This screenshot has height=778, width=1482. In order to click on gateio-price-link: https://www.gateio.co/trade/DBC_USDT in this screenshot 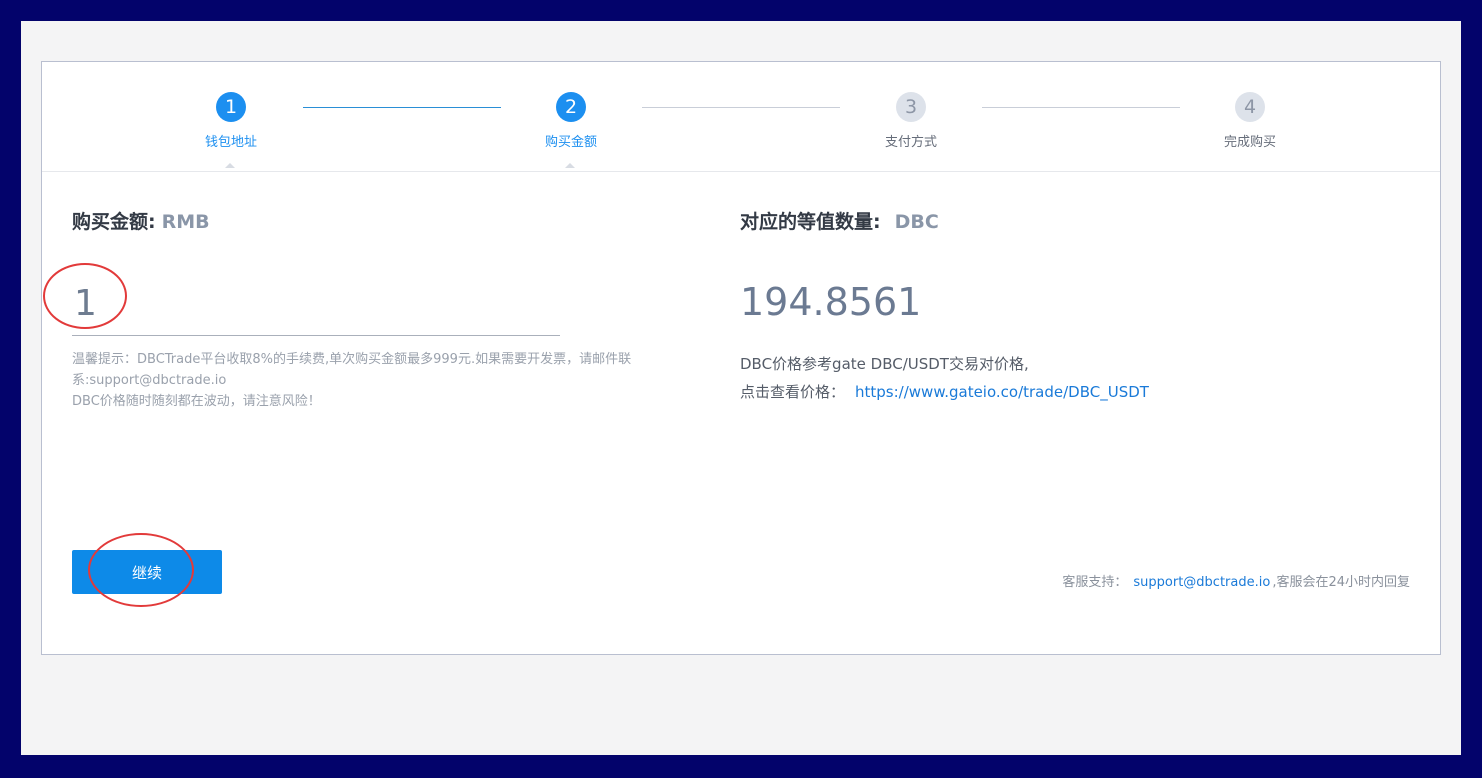, I will do `click(1002, 392)`.